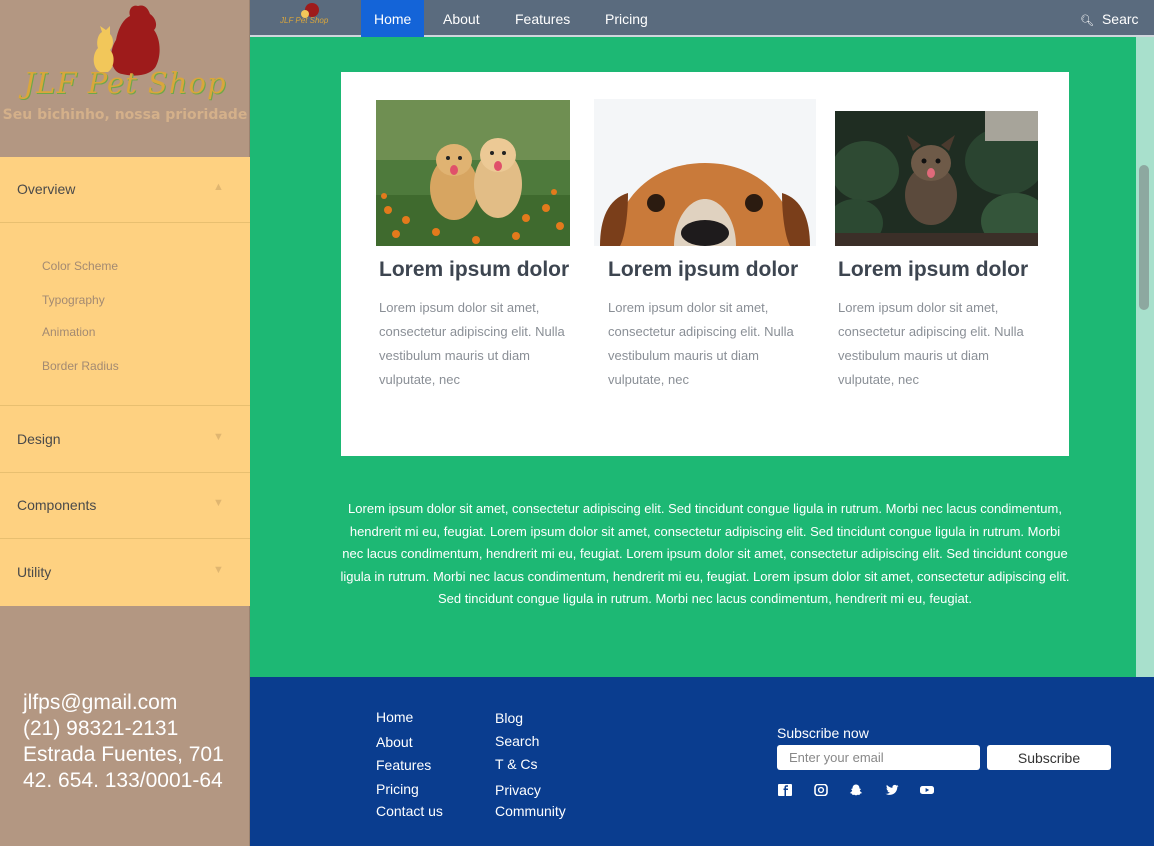 The image size is (1154, 846). What do you see at coordinates (892, 790) in the screenshot?
I see `twitter-icon` at bounding box center [892, 790].